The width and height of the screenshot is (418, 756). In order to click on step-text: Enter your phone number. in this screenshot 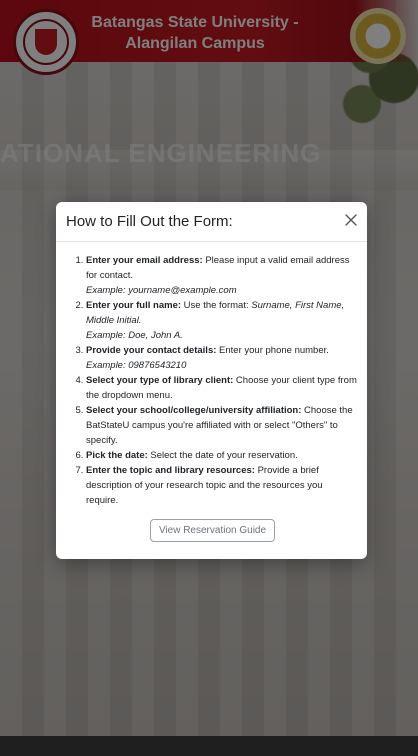, I will do `click(272, 350)`.